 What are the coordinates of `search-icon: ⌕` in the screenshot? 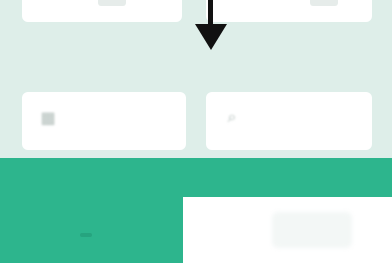 It's located at (232, 117).